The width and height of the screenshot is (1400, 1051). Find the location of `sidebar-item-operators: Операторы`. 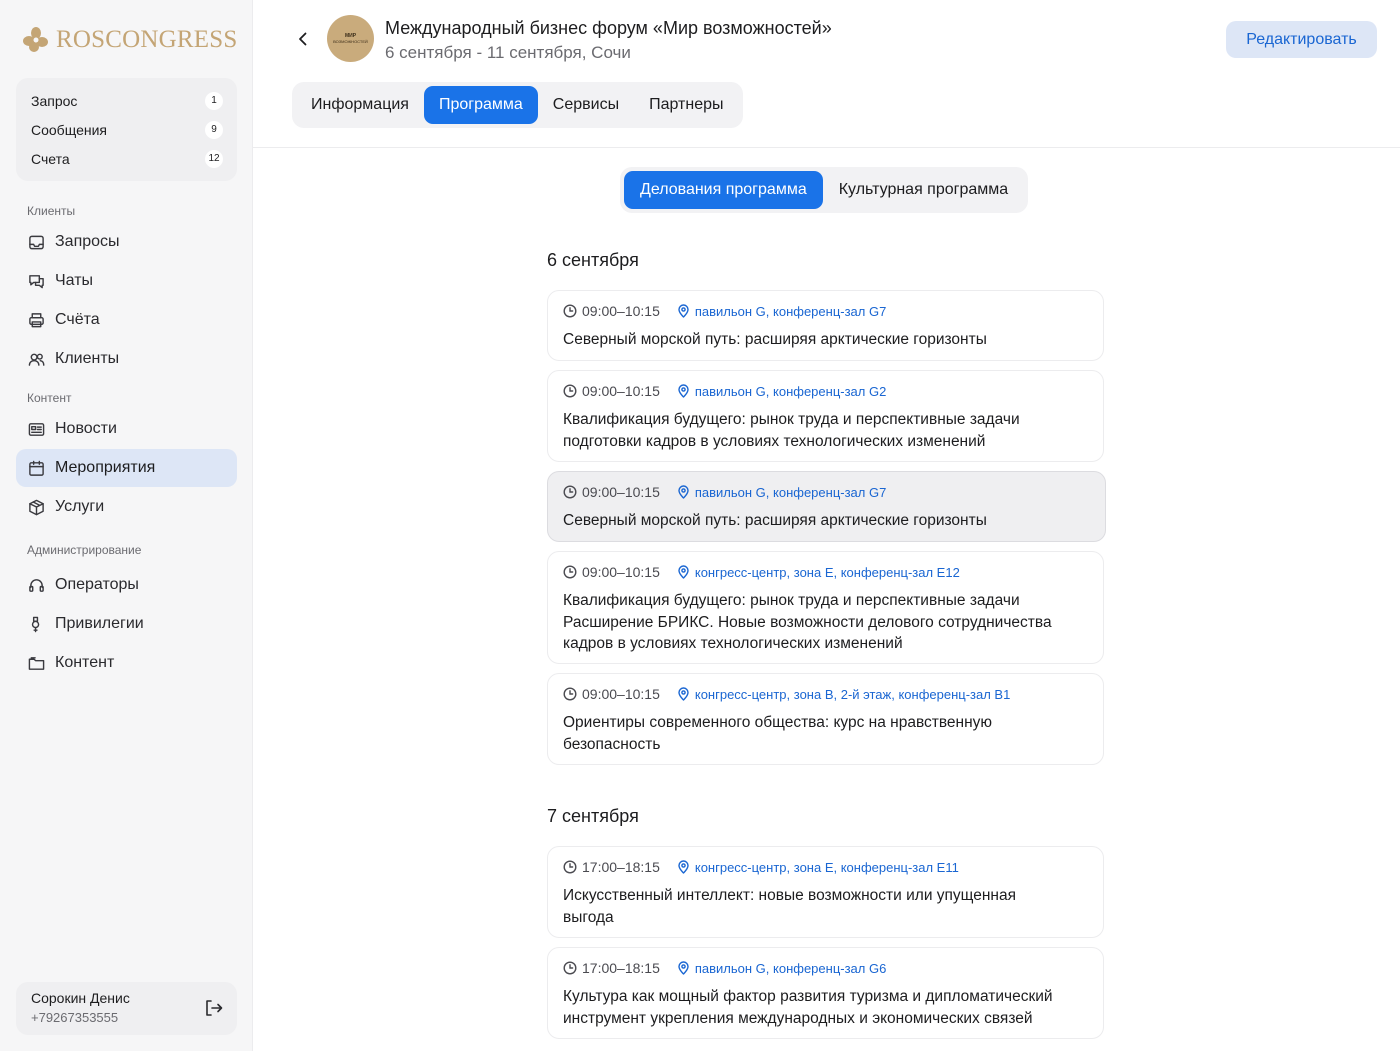

sidebar-item-operators: Операторы is located at coordinates (126, 585).